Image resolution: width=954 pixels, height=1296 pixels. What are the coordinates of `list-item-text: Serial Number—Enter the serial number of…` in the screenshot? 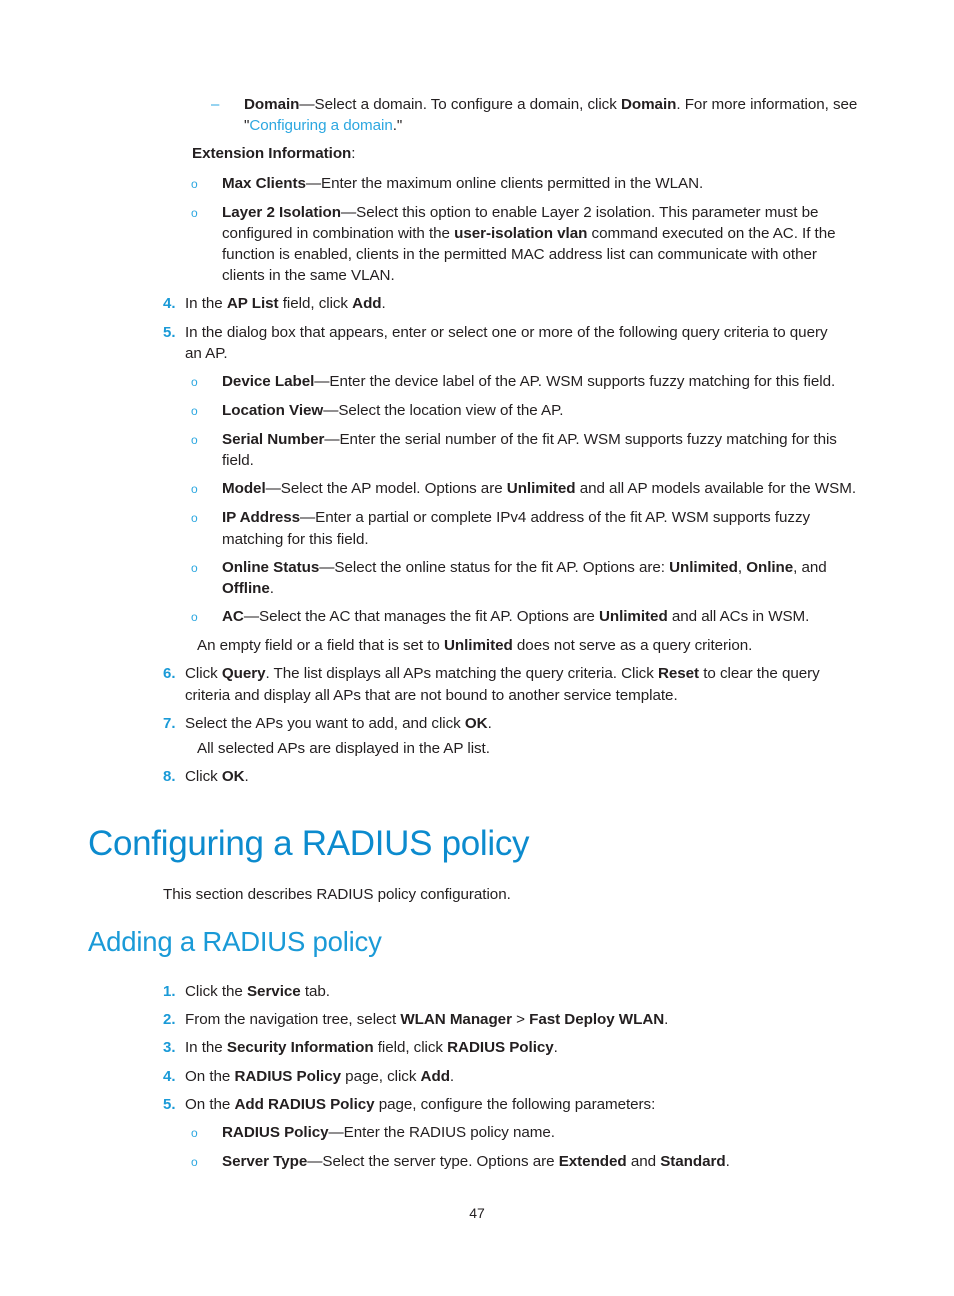 It's located at (540, 450).